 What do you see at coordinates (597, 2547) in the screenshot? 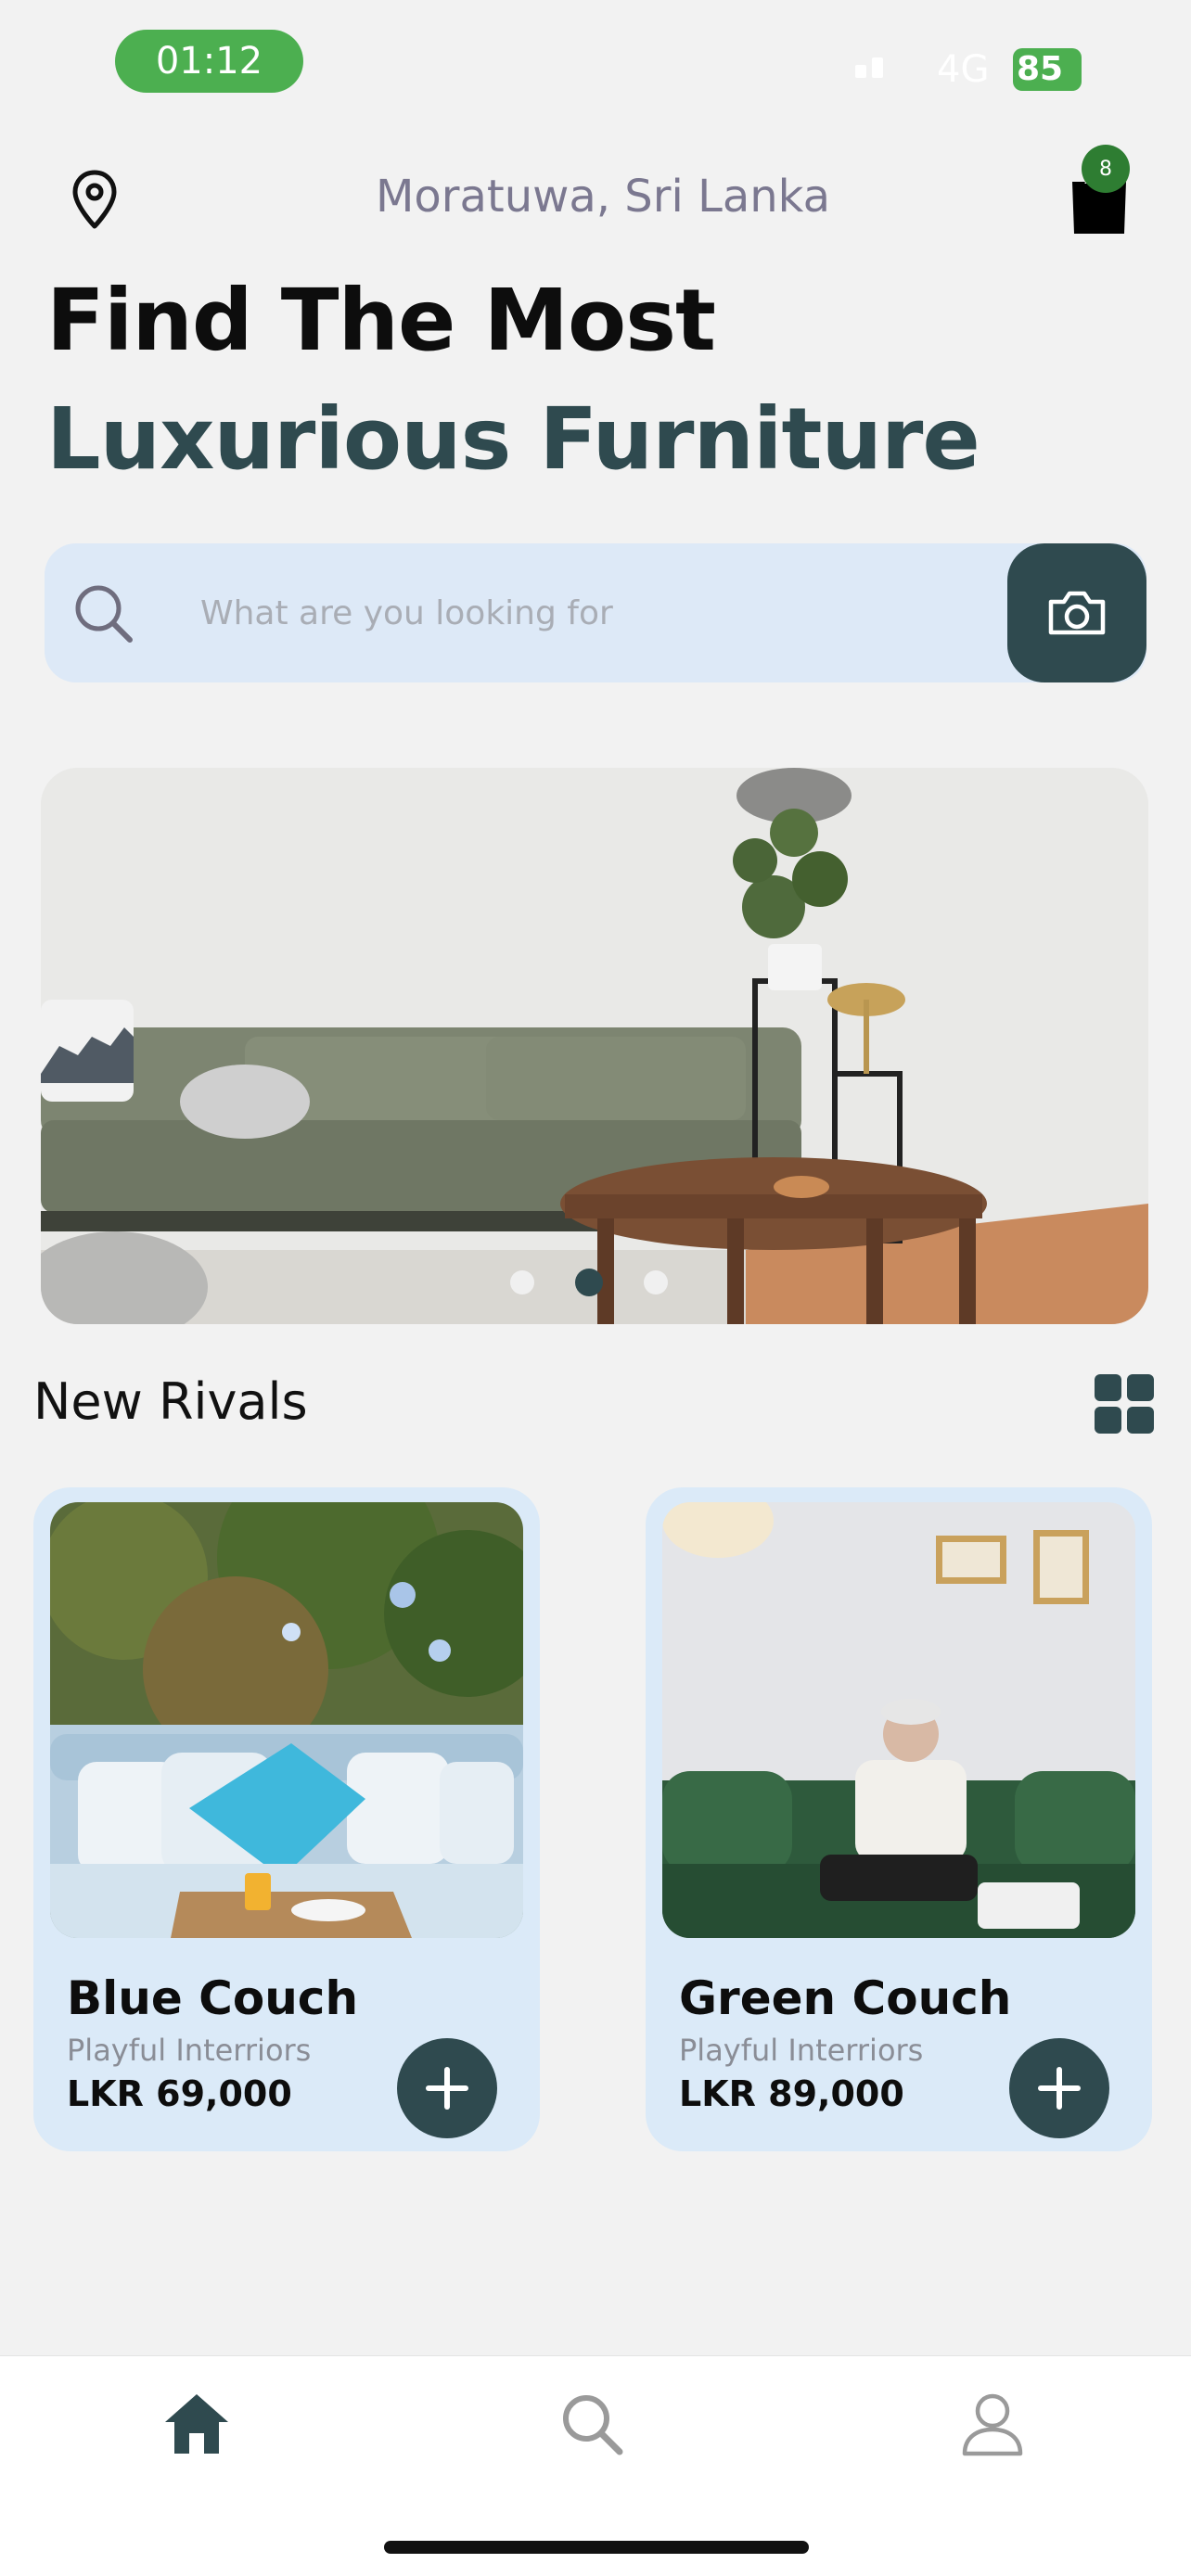
I see `home-indicator` at bounding box center [597, 2547].